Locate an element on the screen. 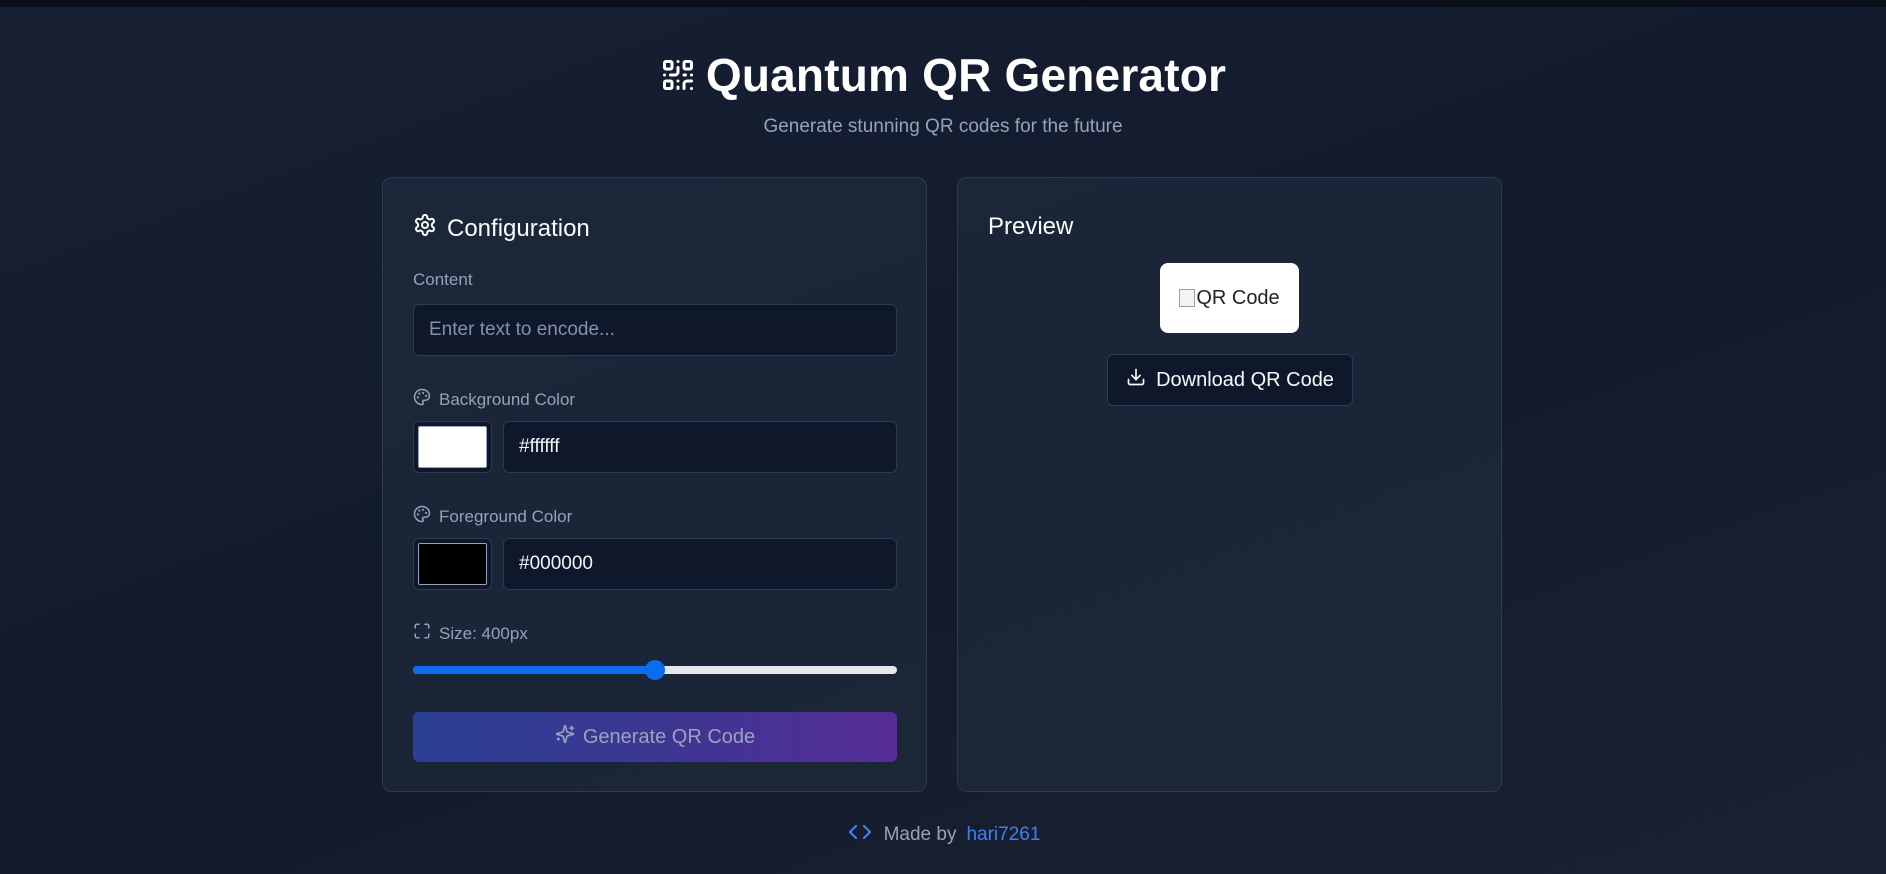 The width and height of the screenshot is (1886, 874). title-row: Quantum QR Generator is located at coordinates (943, 75).